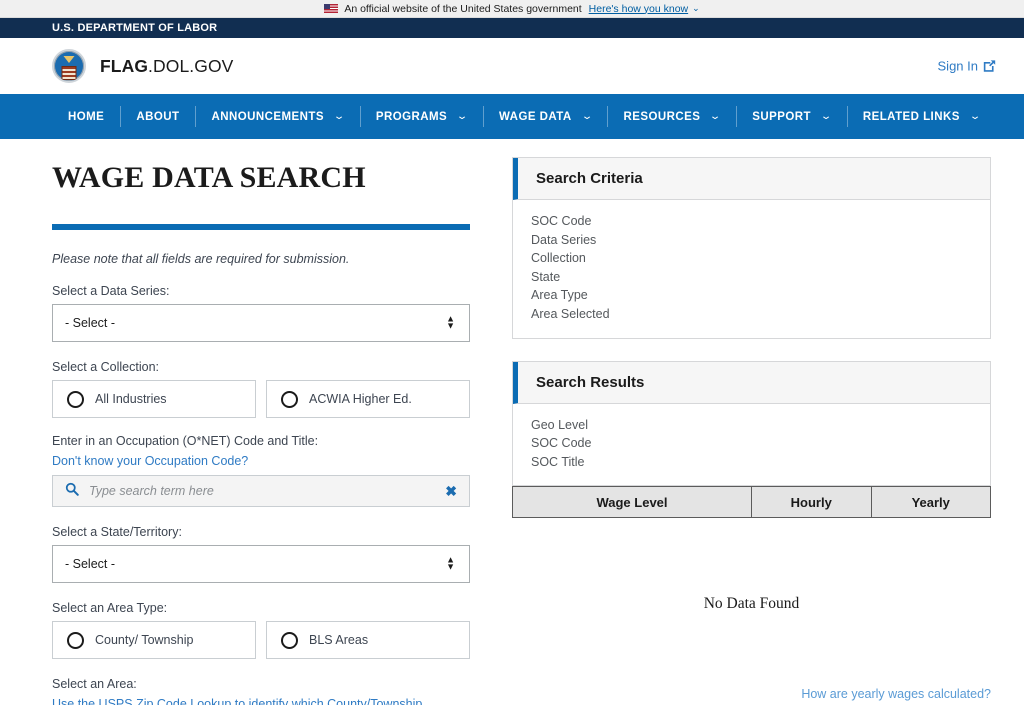 The height and width of the screenshot is (705, 1024). I want to click on yearly-wages-calculated-link: How are yearly wages calculated?, so click(896, 694).